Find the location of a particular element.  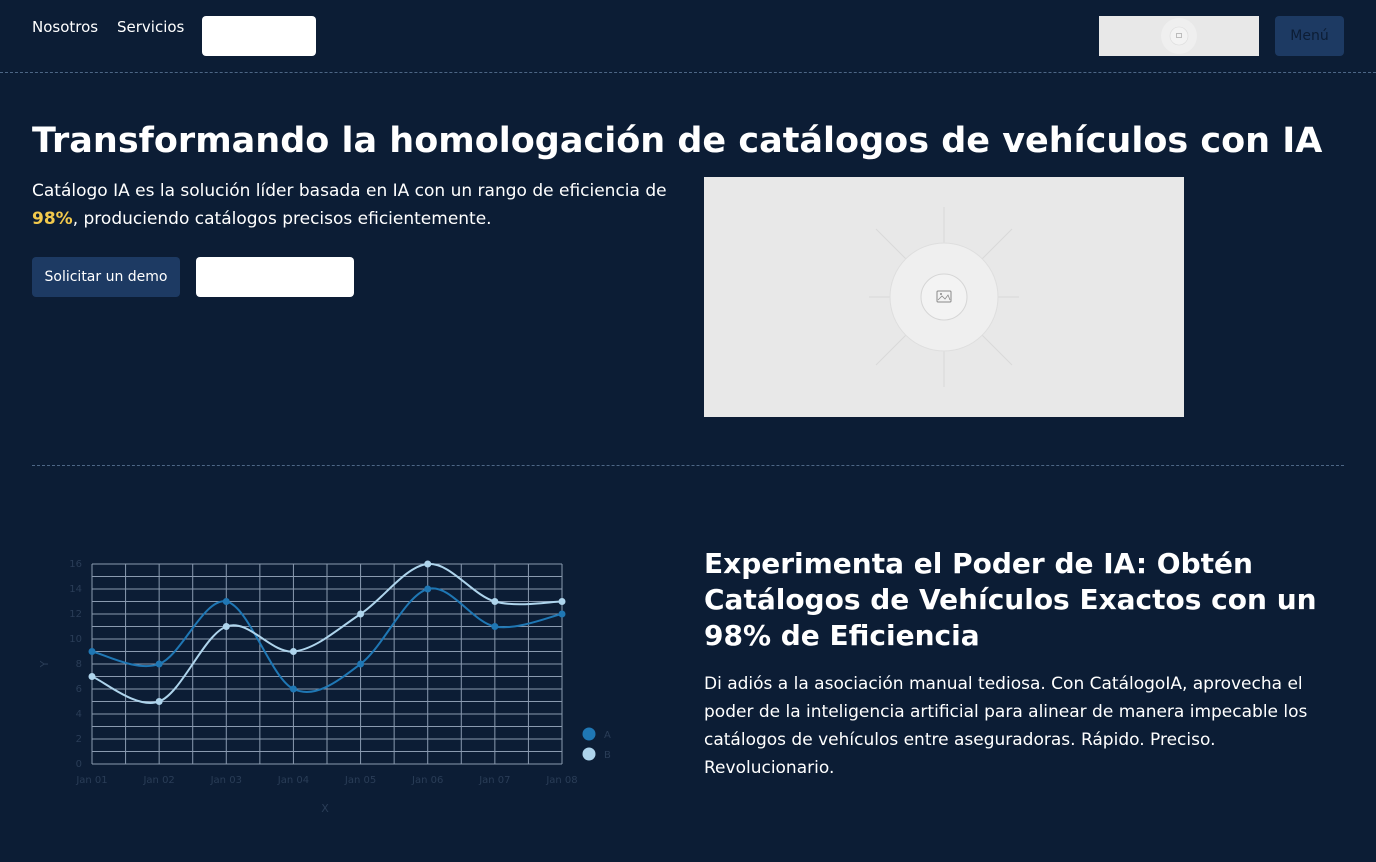

logo is located at coordinates (1179, 36).